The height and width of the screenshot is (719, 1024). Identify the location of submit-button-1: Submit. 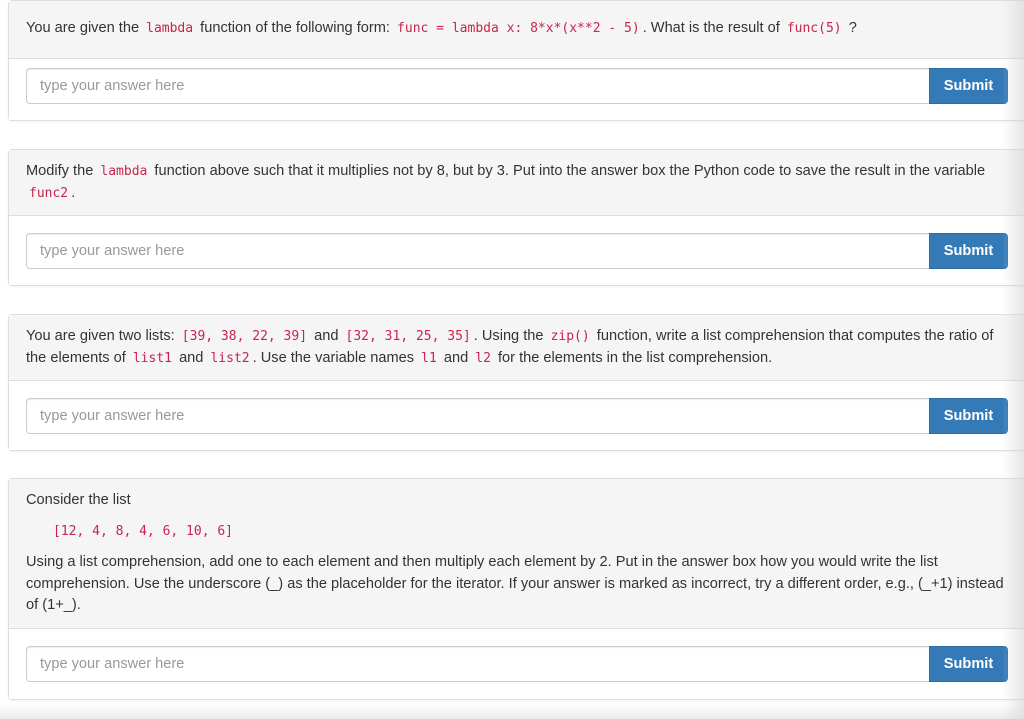
(968, 86).